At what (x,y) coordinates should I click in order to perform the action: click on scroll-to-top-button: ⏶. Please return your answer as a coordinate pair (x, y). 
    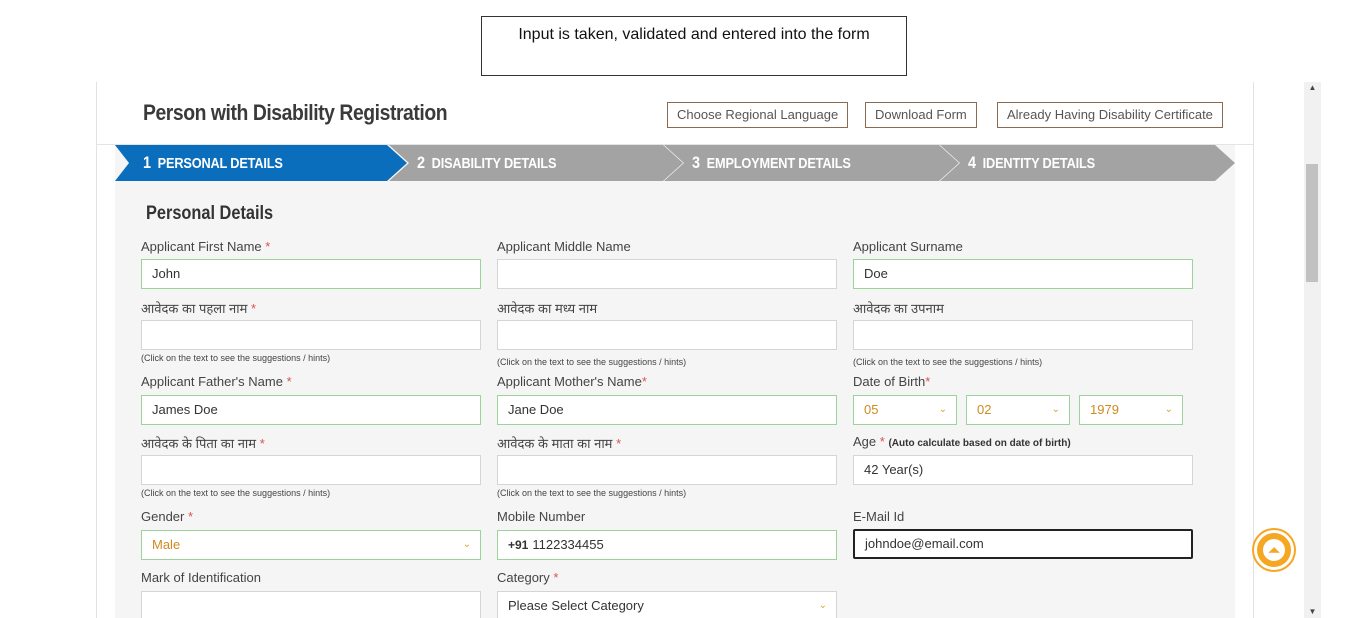
    Looking at the image, I should click on (1274, 550).